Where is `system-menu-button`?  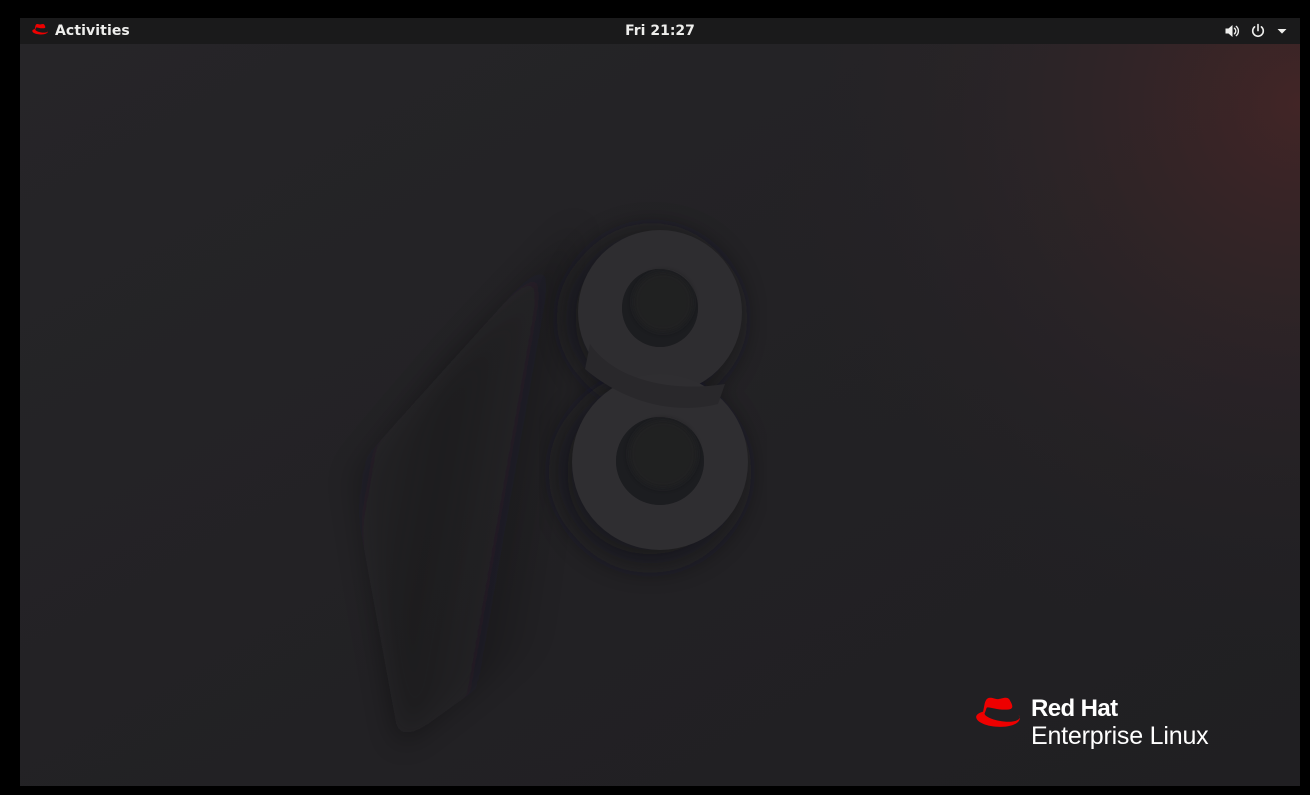 system-menu-button is located at coordinates (1256, 31).